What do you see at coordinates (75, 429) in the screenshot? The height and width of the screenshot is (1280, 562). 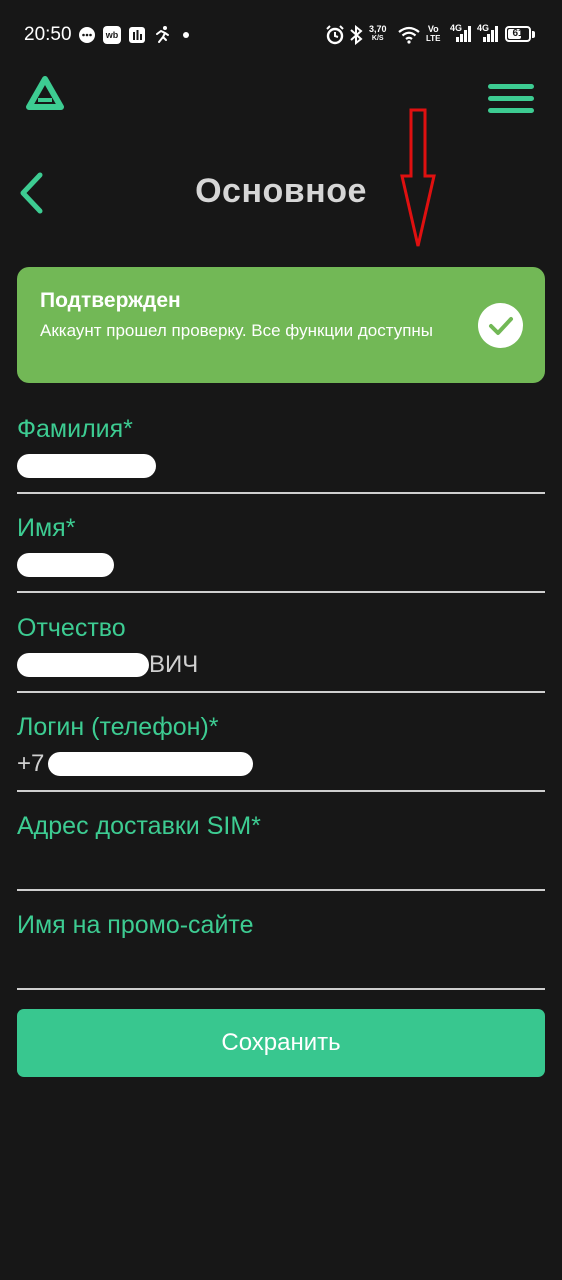 I see `surname-label: Фамилия*` at bounding box center [75, 429].